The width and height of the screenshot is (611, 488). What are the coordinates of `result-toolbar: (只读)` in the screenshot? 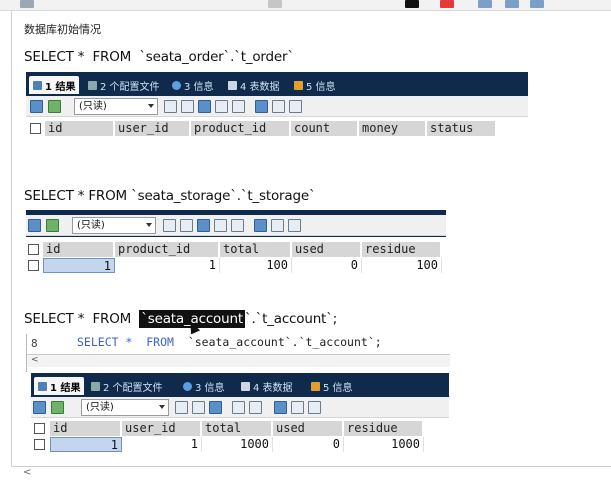 It's located at (277, 106).